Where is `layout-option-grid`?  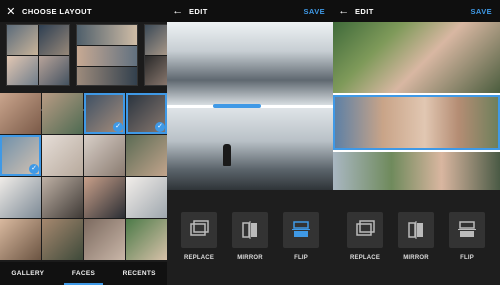 layout-option-grid is located at coordinates (38, 55).